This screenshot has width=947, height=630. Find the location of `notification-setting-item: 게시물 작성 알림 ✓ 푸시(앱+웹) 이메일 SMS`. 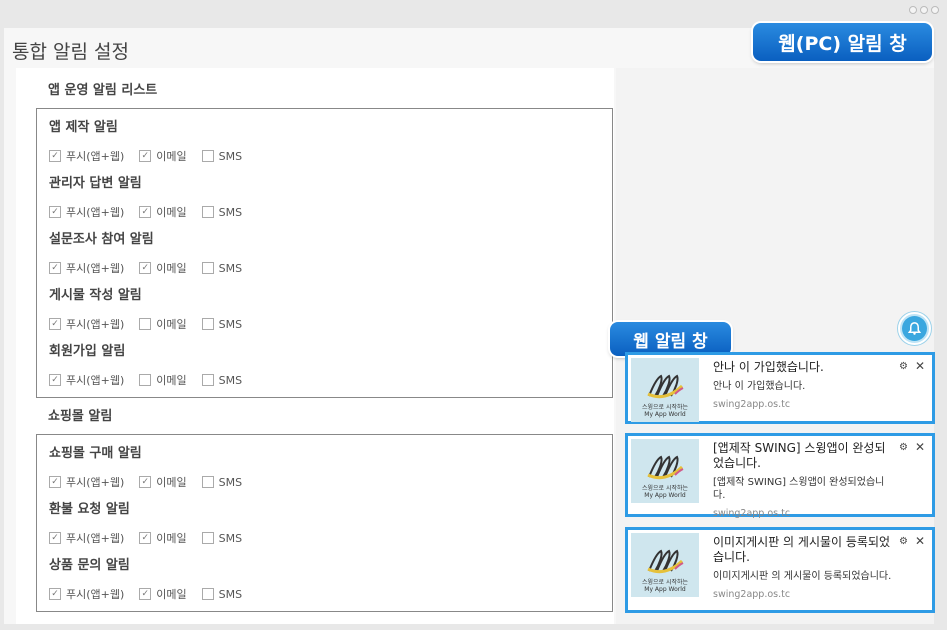

notification-setting-item: 게시물 작성 알림 ✓ 푸시(앱+웹) 이메일 SMS is located at coordinates (153, 308).